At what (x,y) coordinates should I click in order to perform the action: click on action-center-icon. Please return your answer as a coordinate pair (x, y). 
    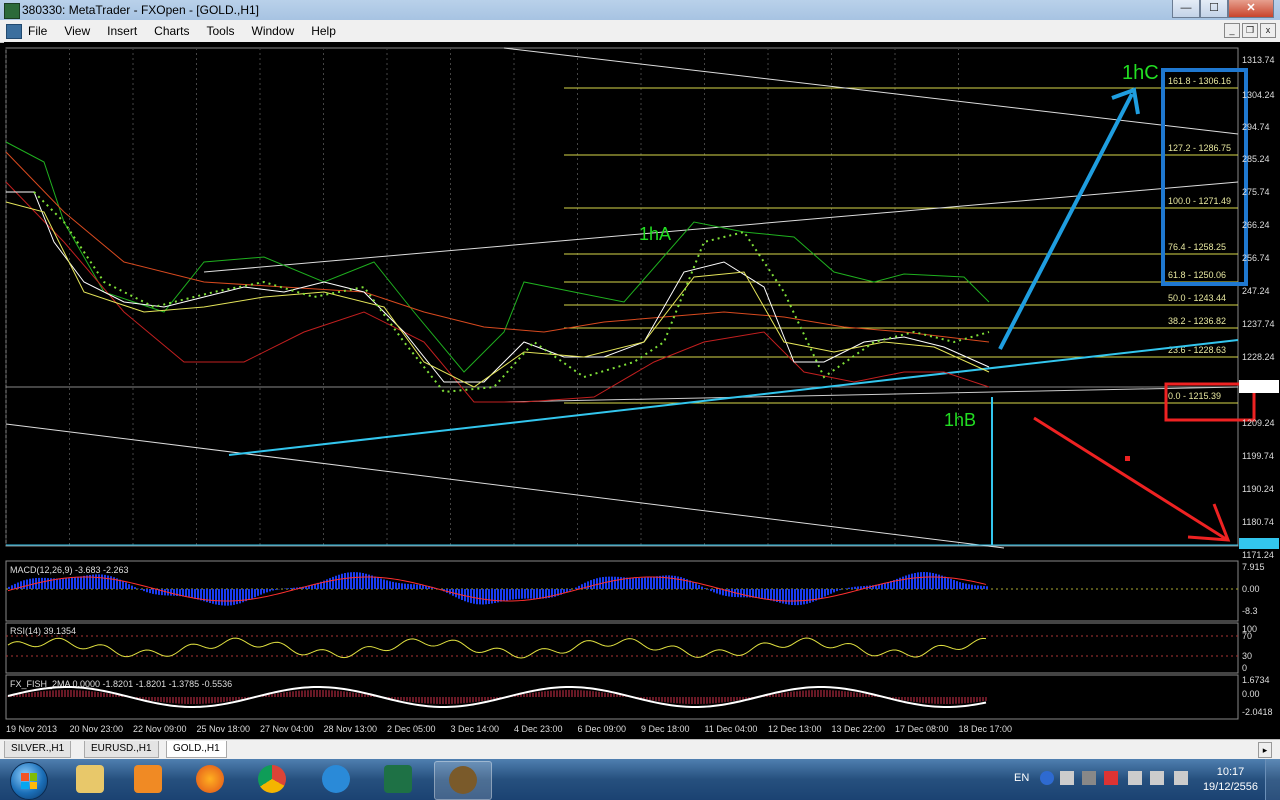
    Looking at the image, I should click on (1111, 778).